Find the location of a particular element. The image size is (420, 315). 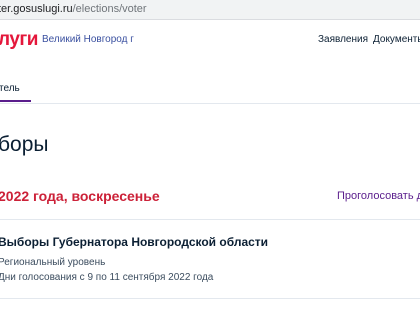

tab-voter: тель is located at coordinates (10, 88).